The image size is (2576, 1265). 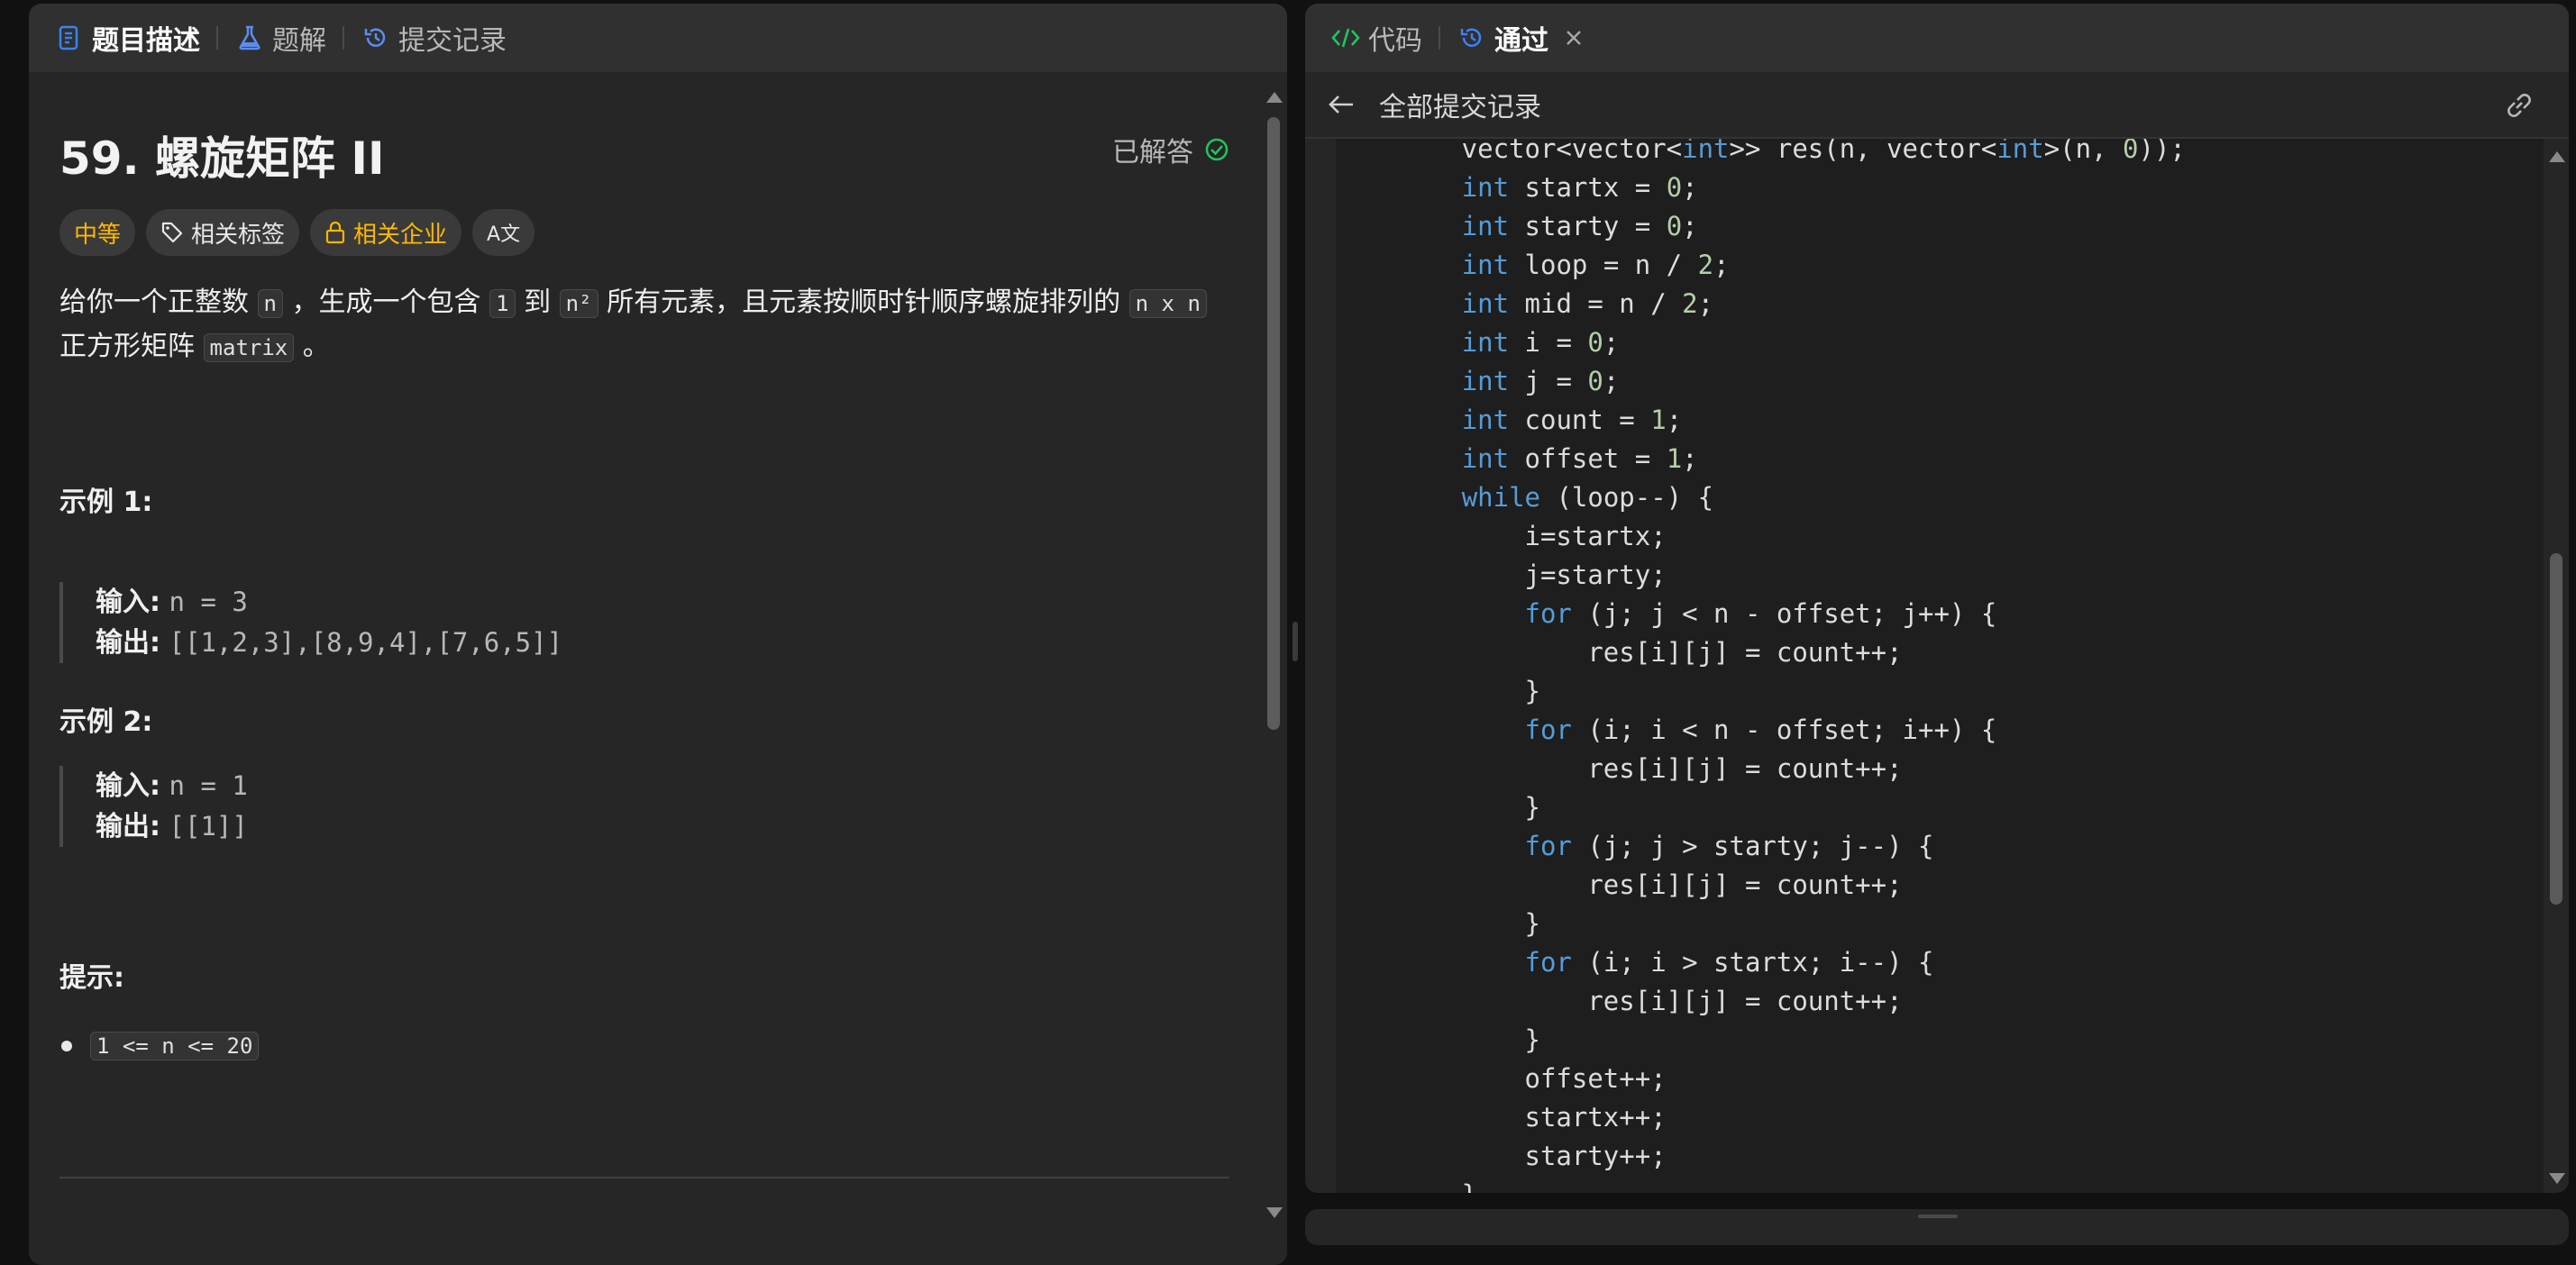 I want to click on related-companies-button: 相关企业, so click(x=386, y=233).